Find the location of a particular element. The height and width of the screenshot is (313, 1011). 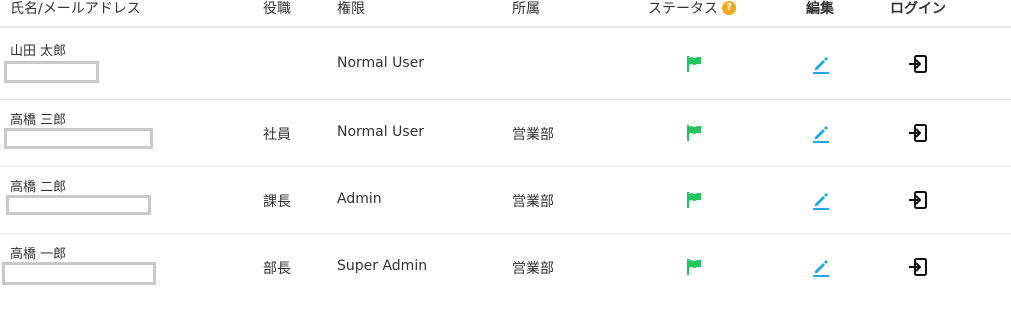

user-position: 社員 is located at coordinates (277, 135).